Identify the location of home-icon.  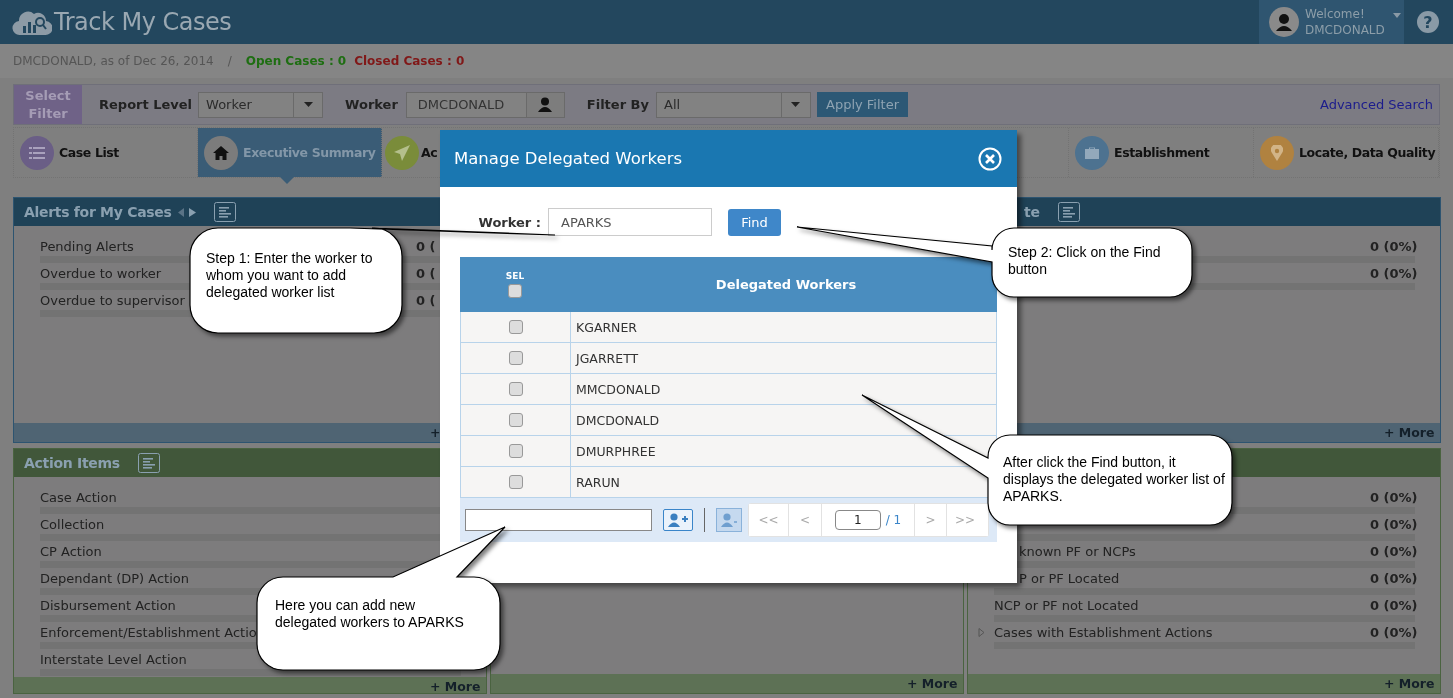
(221, 152).